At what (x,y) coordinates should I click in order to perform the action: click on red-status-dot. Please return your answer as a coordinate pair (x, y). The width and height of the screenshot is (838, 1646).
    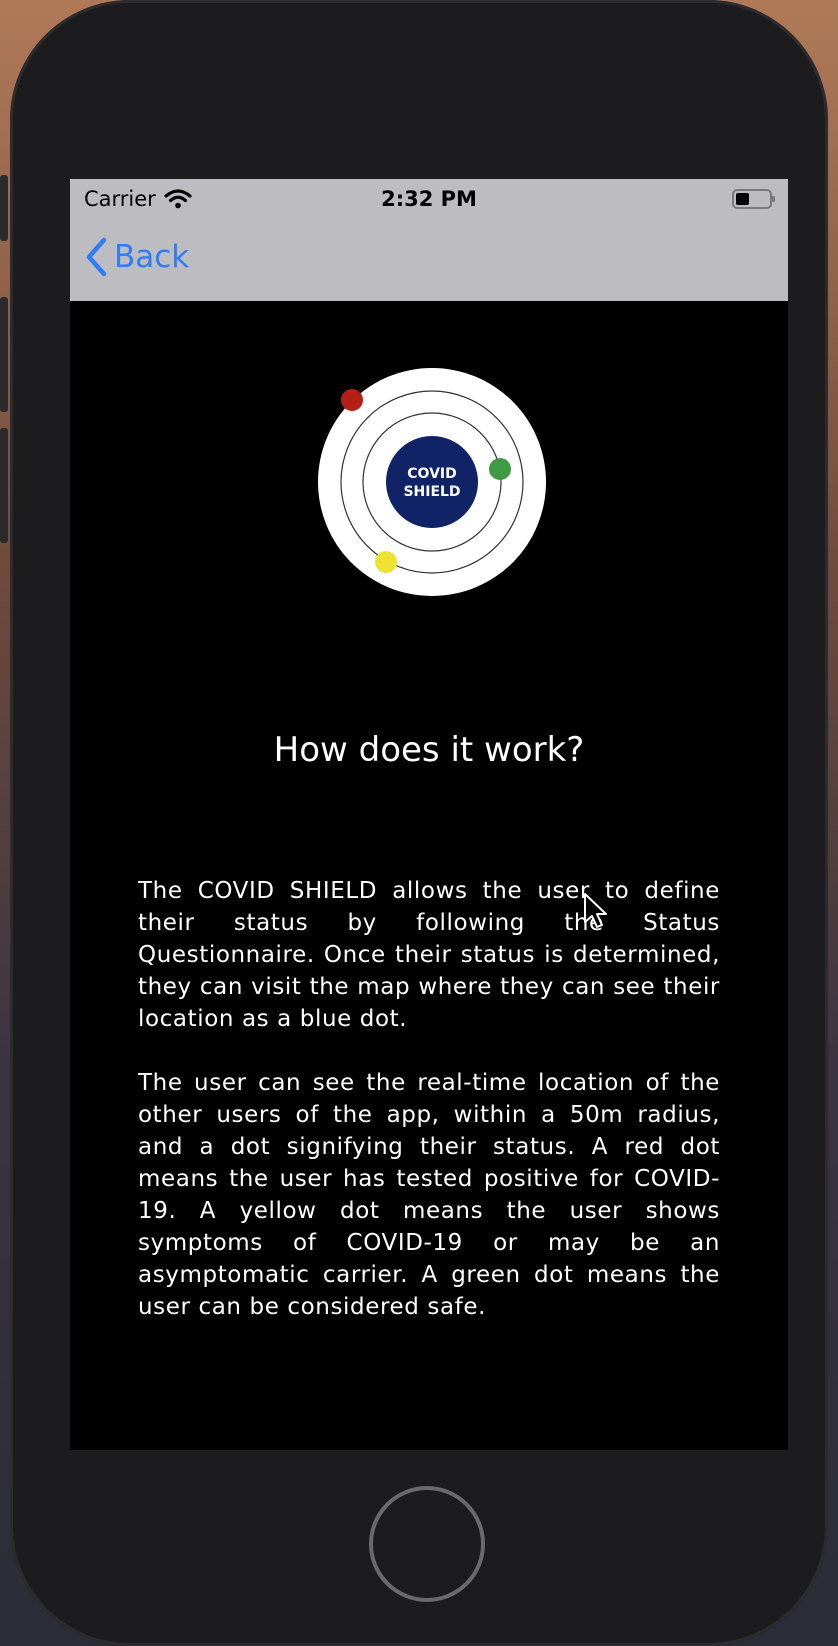
    Looking at the image, I should click on (352, 400).